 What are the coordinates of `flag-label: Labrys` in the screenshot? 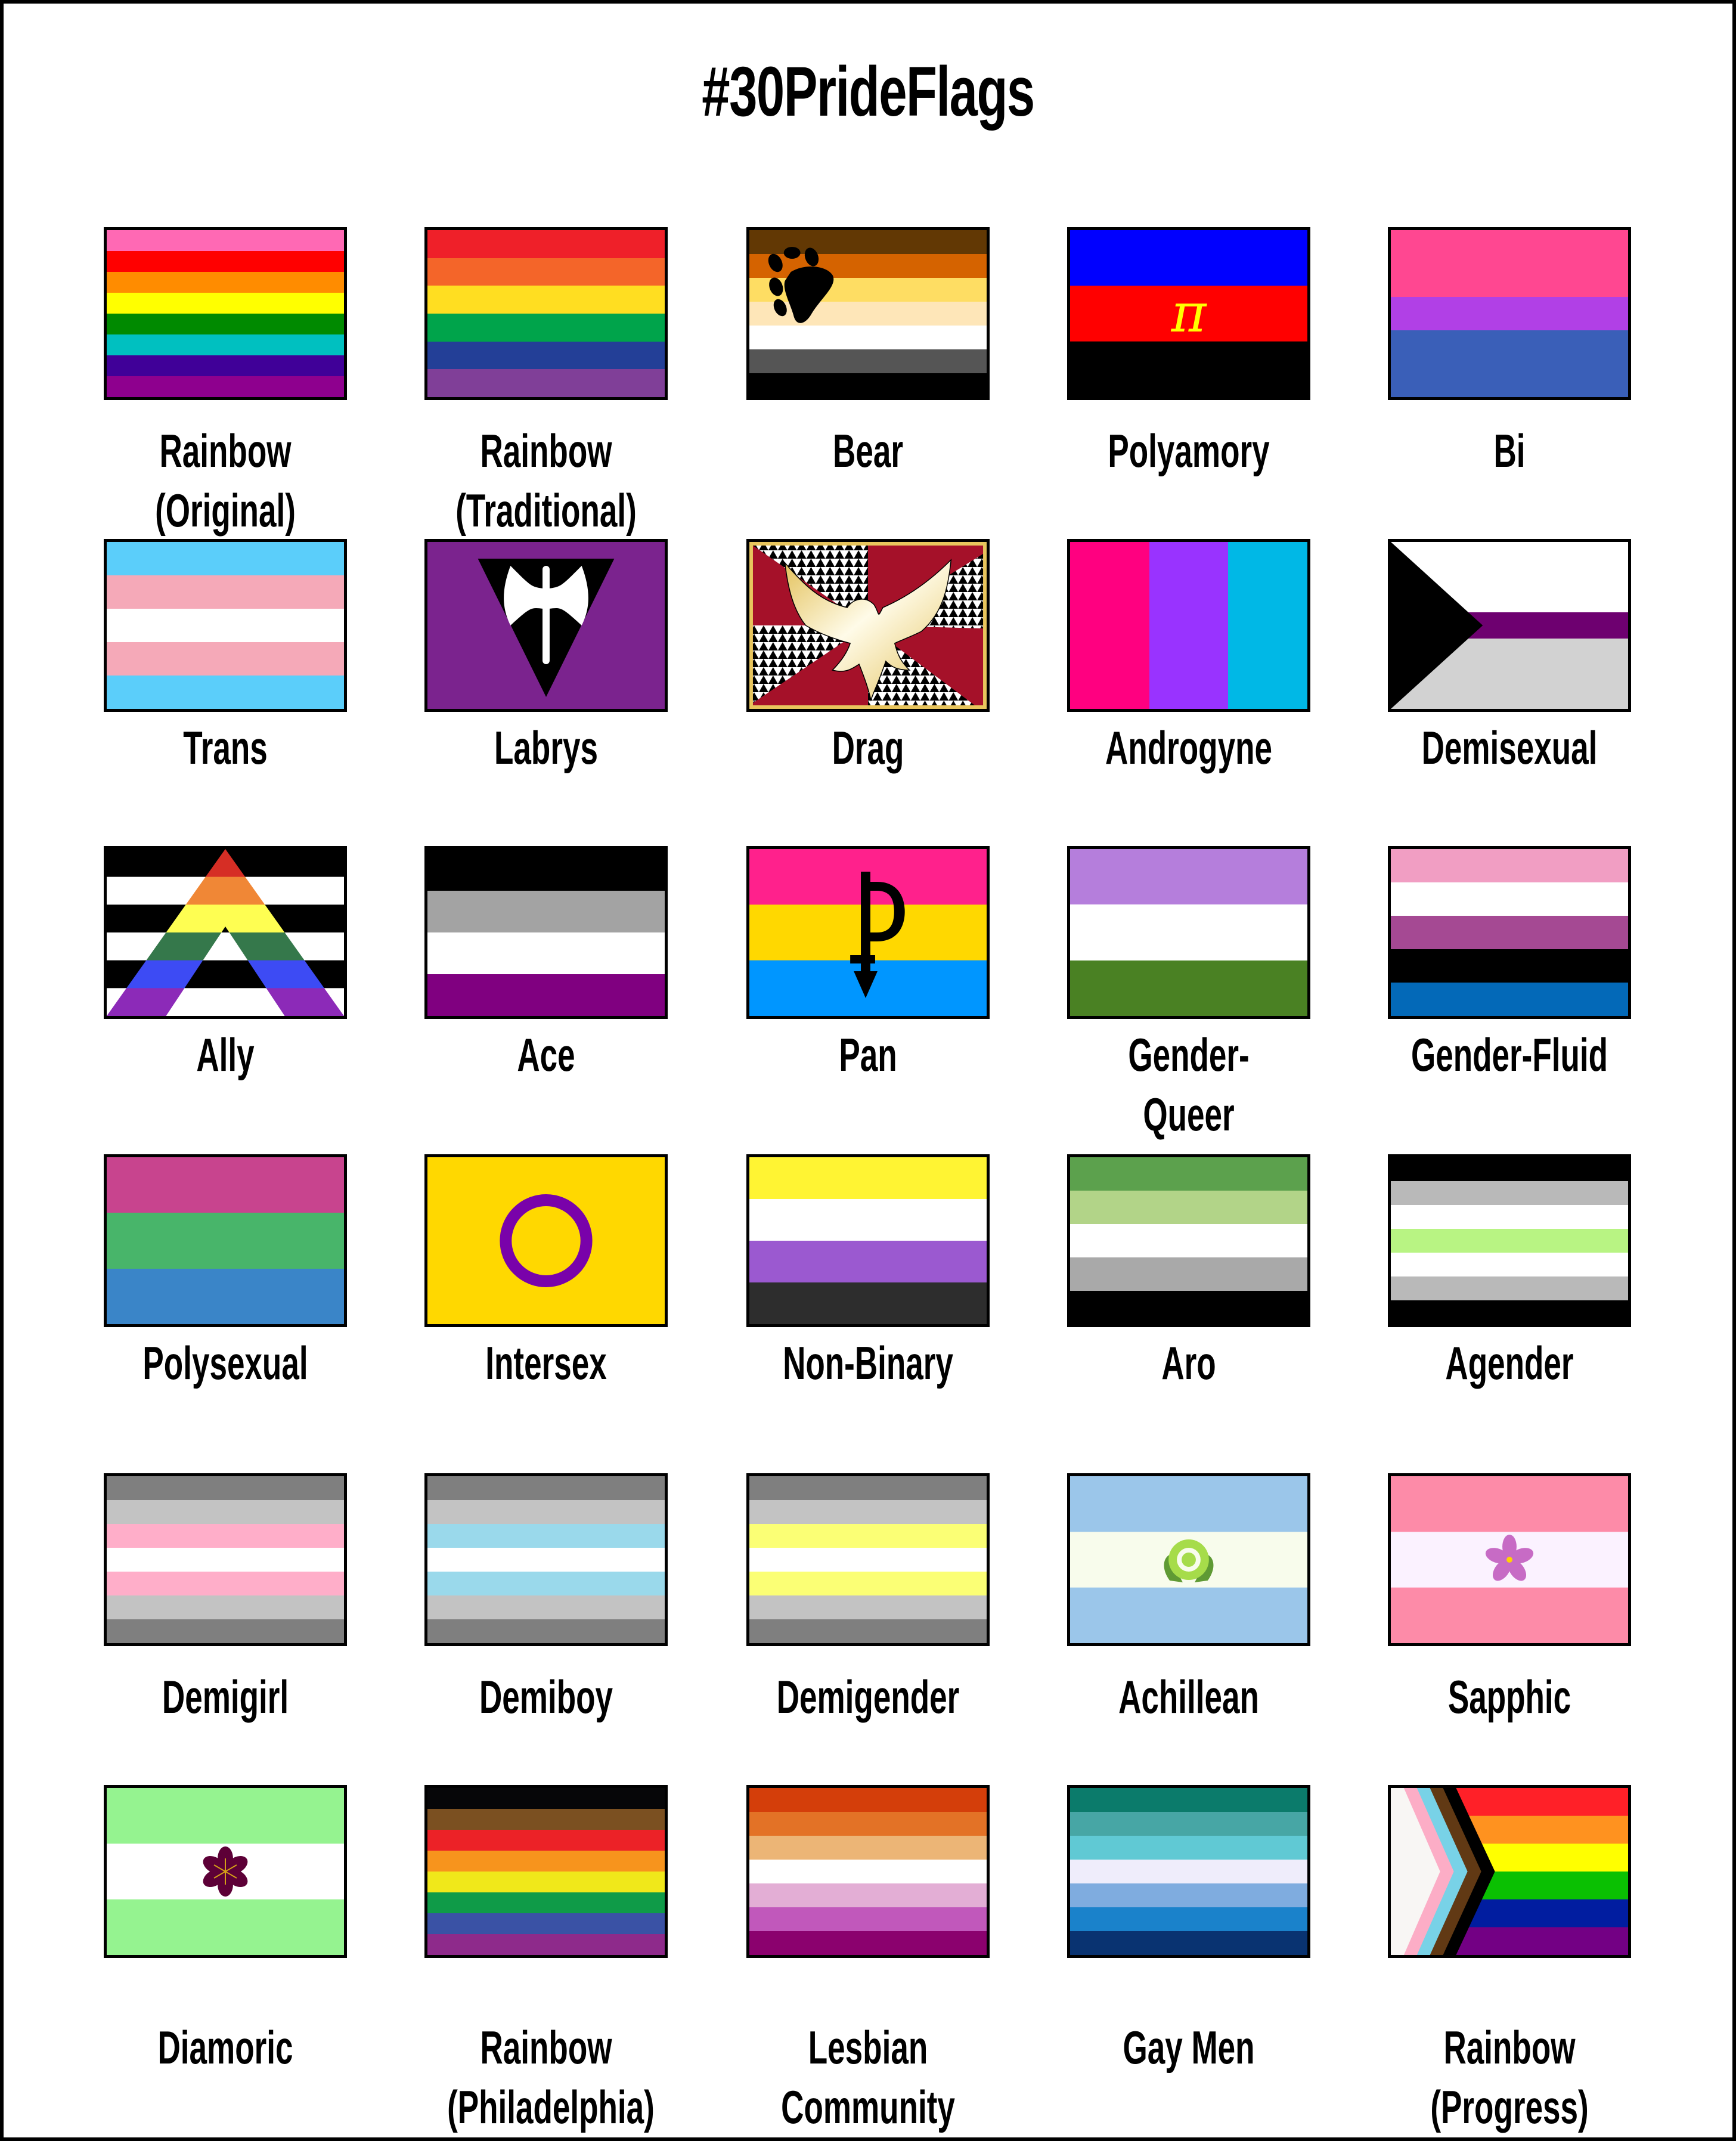 It's located at (546, 747).